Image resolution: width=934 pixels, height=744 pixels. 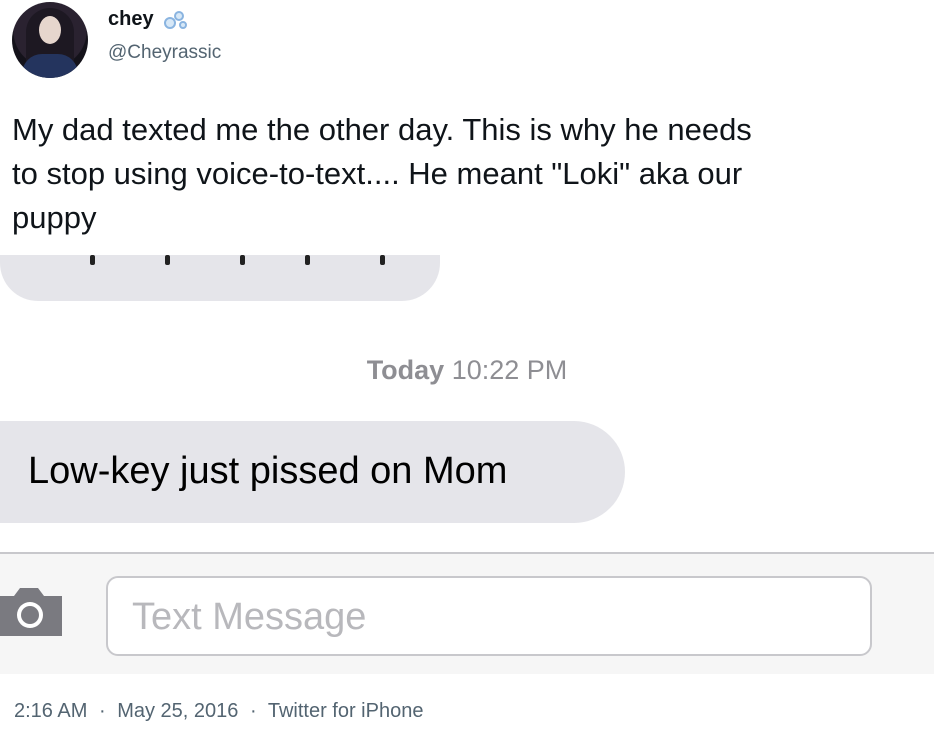 What do you see at coordinates (509, 370) in the screenshot?
I see `timestamp-time: 10:22 PM` at bounding box center [509, 370].